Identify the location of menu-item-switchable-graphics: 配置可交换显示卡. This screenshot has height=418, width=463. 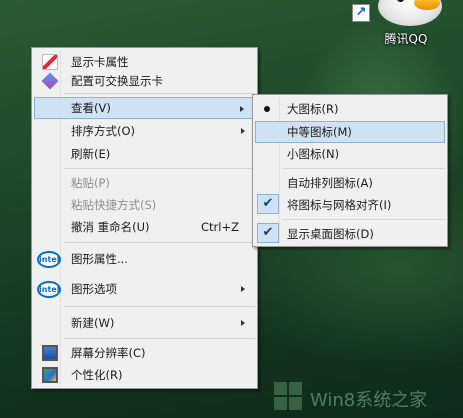
(144, 81).